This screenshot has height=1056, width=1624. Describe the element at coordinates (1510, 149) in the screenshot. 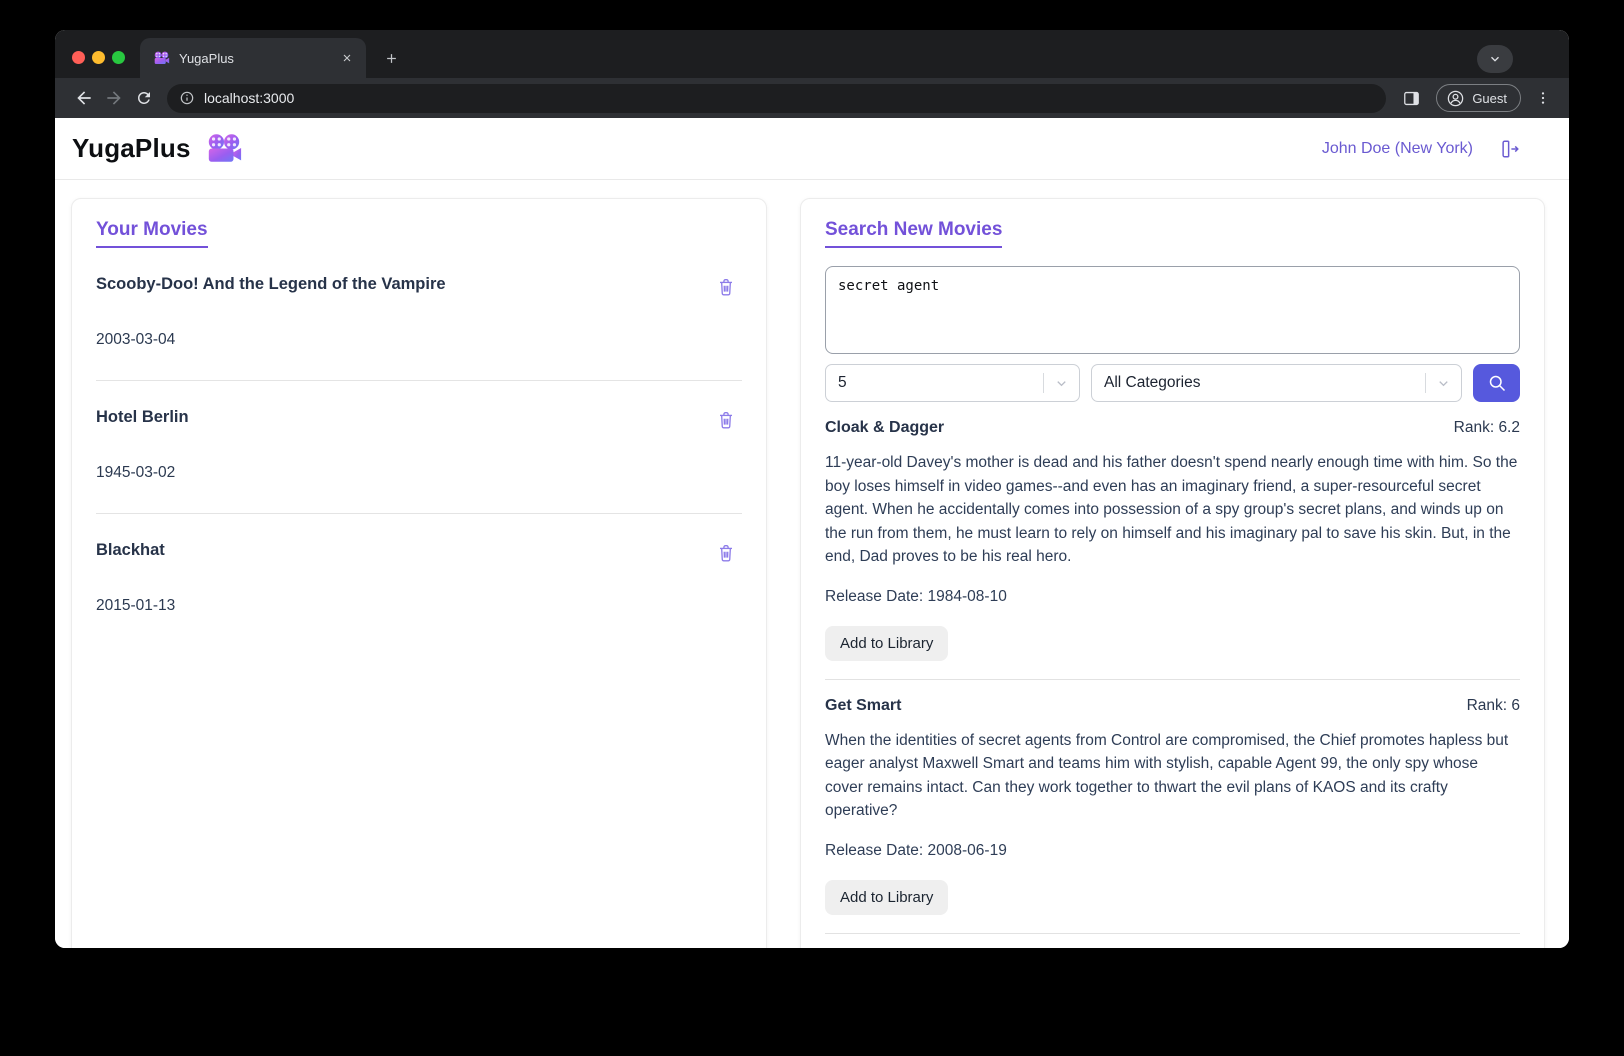

I see `logout-icon` at that location.